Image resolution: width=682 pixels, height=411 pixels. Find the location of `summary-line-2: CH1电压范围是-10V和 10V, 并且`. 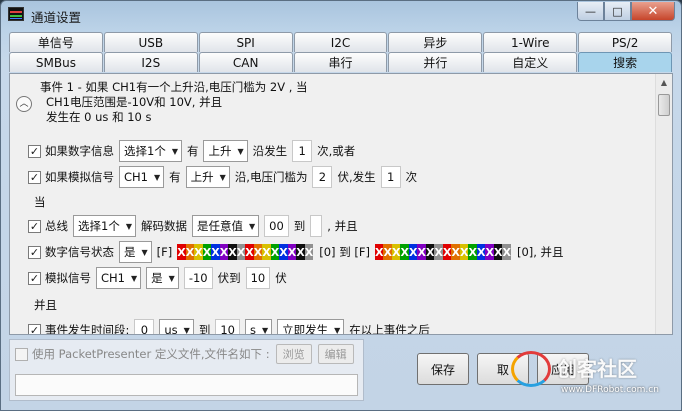

summary-line-2: CH1电压范围是-10V和 10V, 并且 is located at coordinates (134, 102).